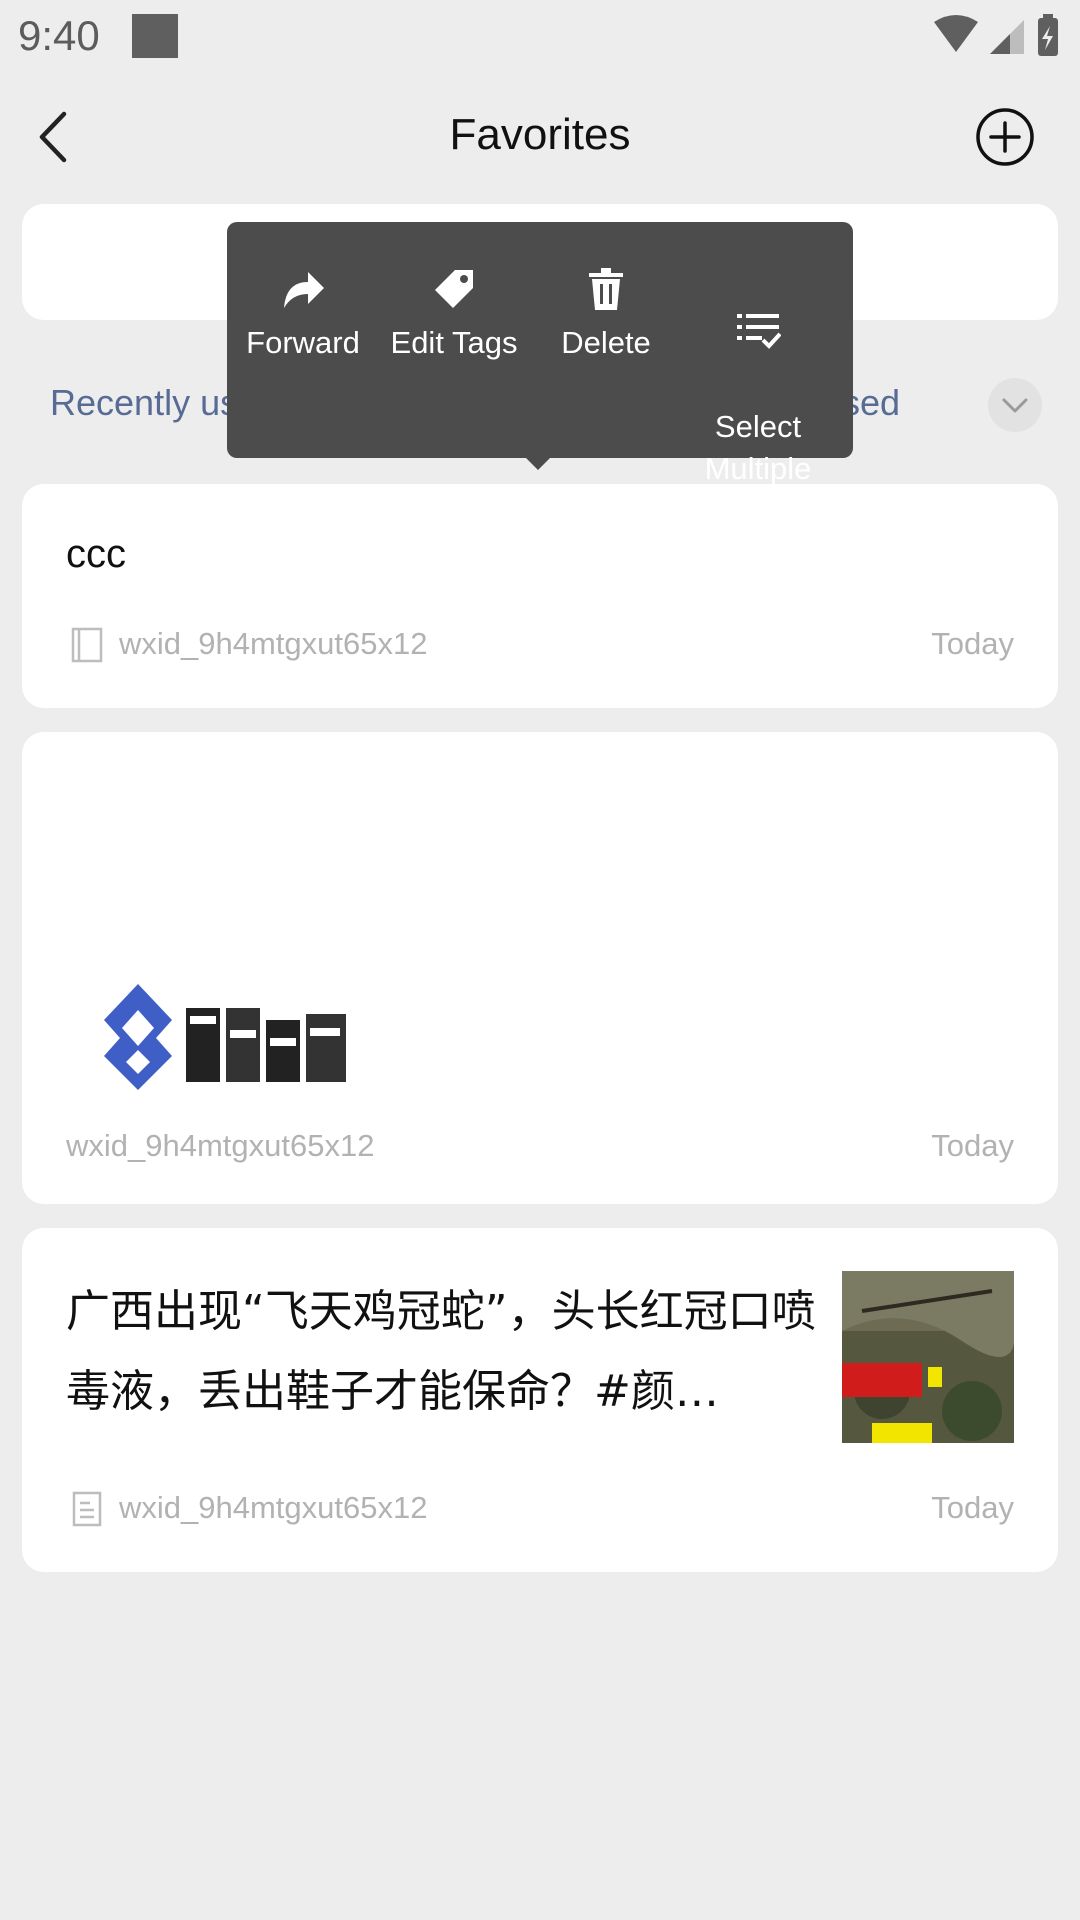 The width and height of the screenshot is (1080, 1920). I want to click on chevron-down-icon, so click(1015, 405).